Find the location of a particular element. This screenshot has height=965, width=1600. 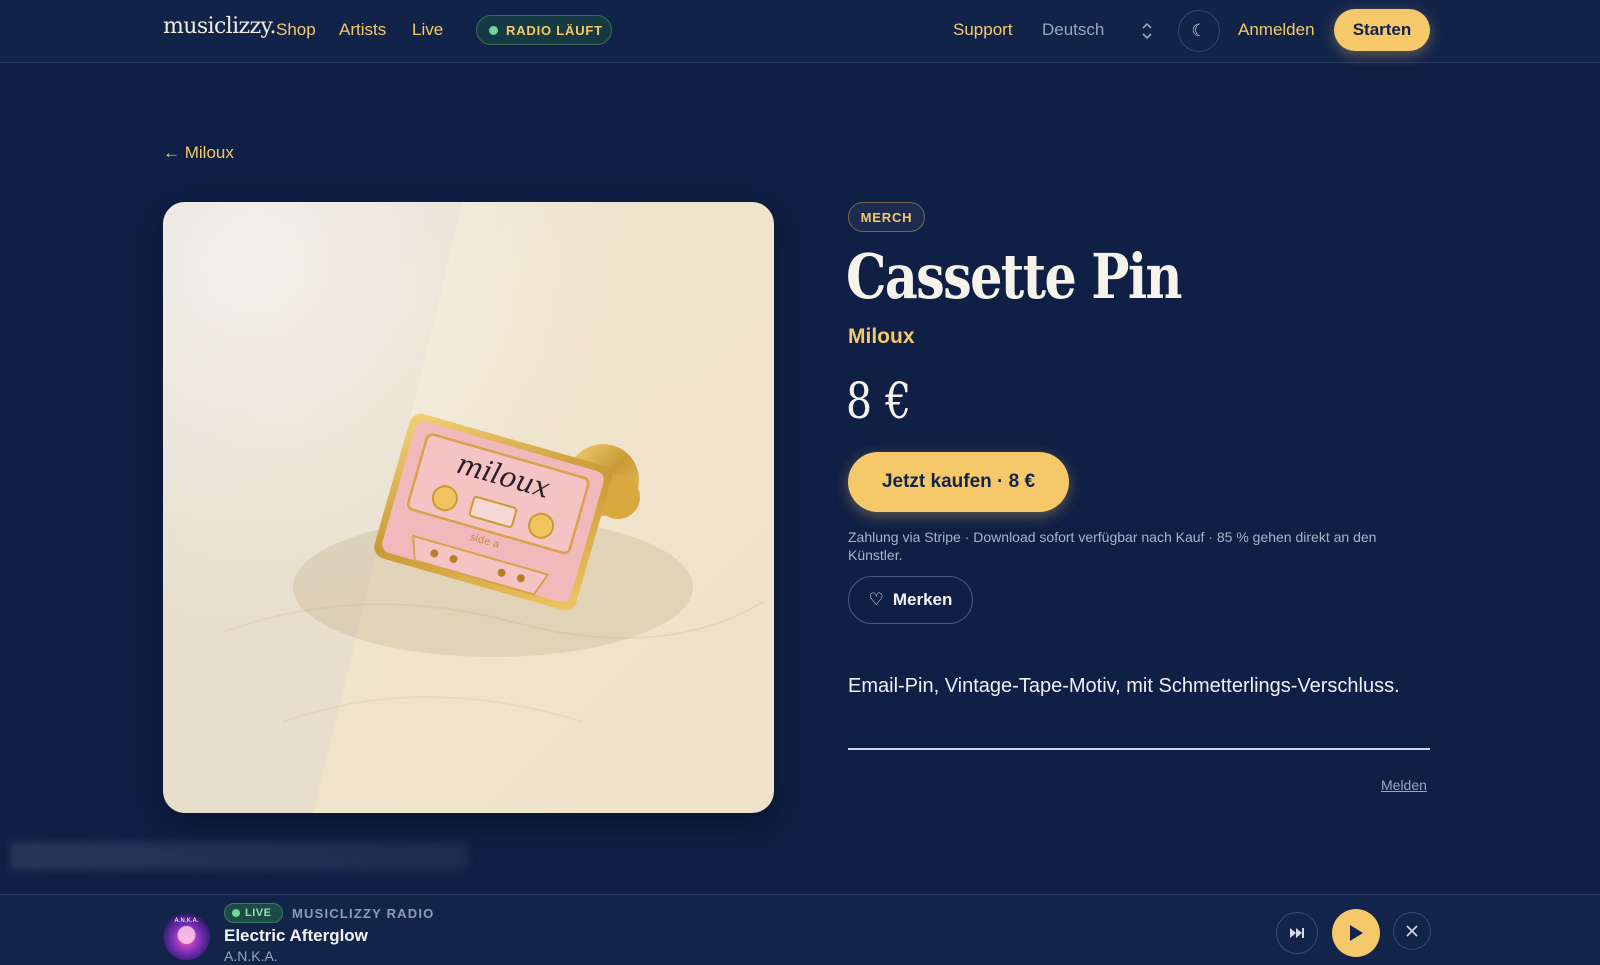

product-title: Cassette Pin is located at coordinates (1014, 276).